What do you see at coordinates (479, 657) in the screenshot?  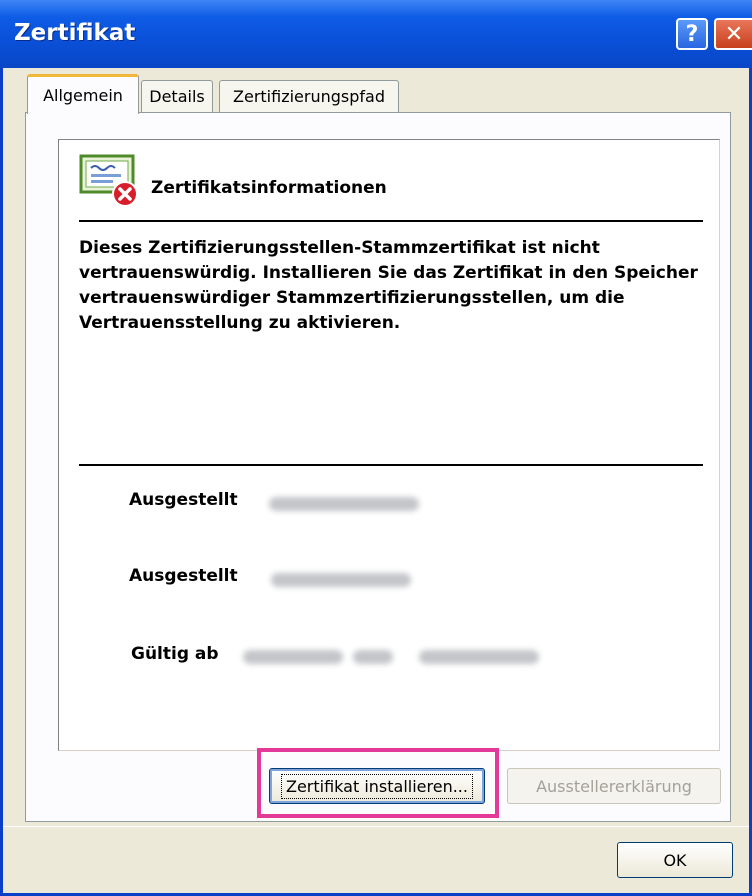 I see `valid-to-value-redacted` at bounding box center [479, 657].